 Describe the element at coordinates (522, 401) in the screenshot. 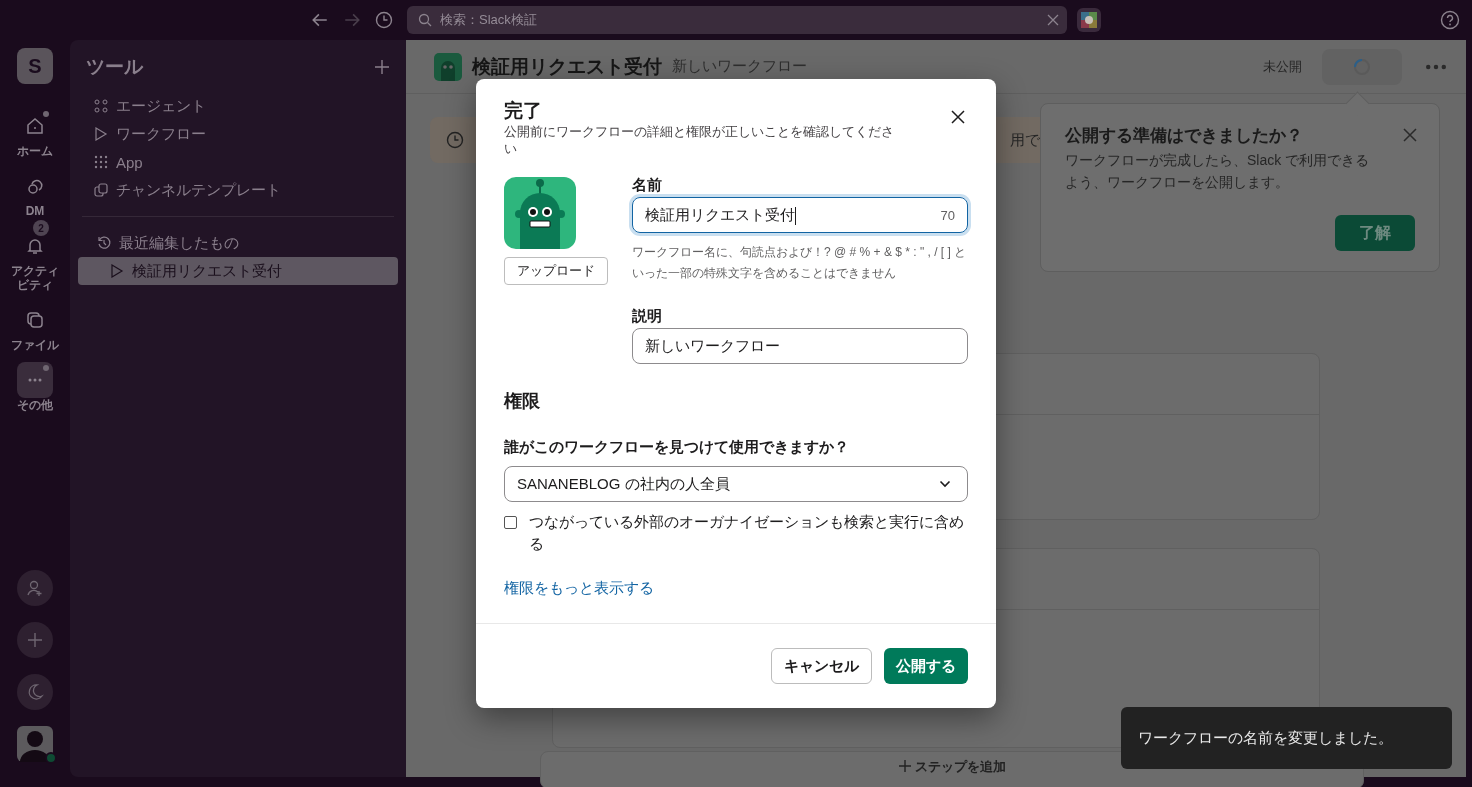

I see `section-heading: 権限` at that location.